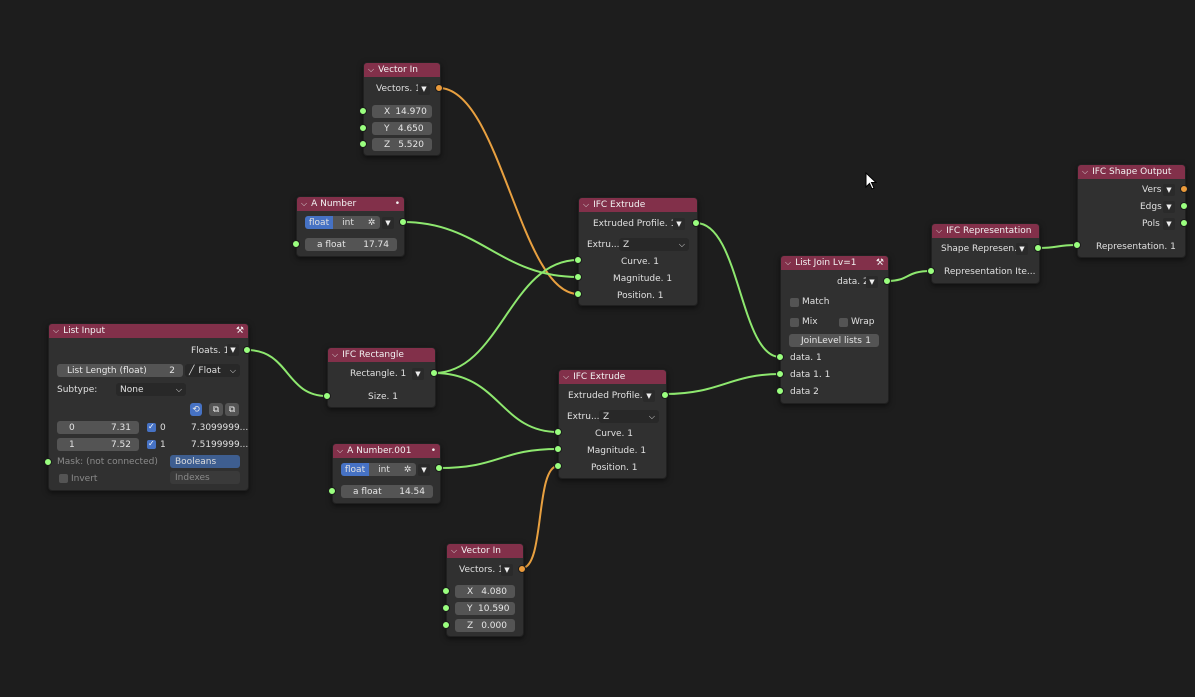  I want to click on socket-input-size, so click(327, 396).